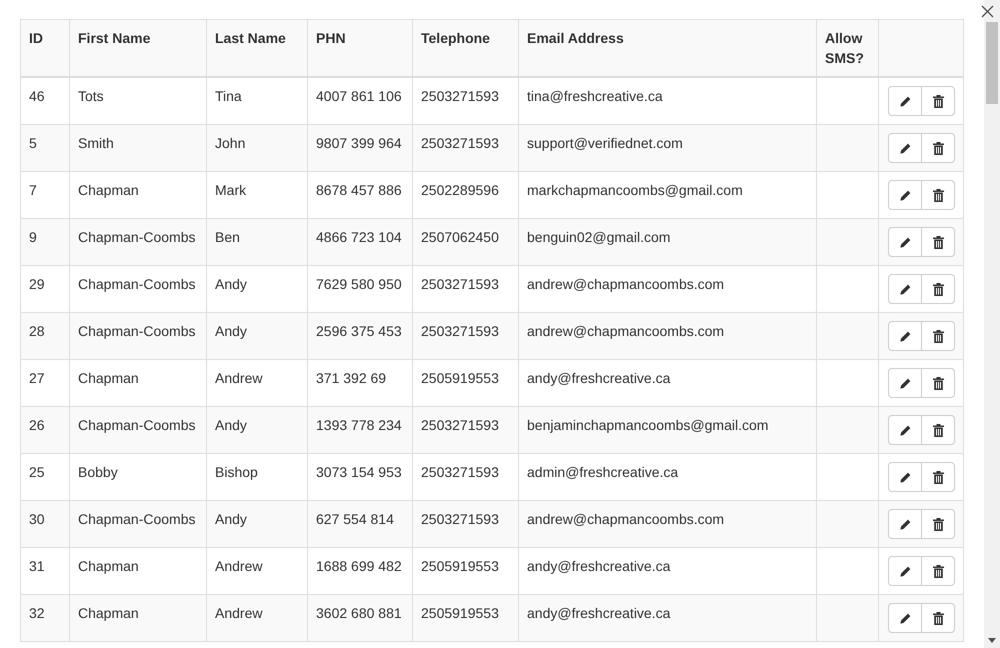 The height and width of the screenshot is (648, 1000). What do you see at coordinates (667, 618) in the screenshot?
I see `table-cell: andy@freshcreative.ca` at bounding box center [667, 618].